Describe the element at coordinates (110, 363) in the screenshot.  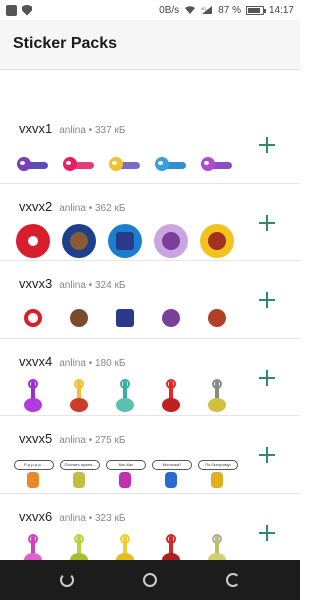
I see `pack-size: 180 кБ` at that location.